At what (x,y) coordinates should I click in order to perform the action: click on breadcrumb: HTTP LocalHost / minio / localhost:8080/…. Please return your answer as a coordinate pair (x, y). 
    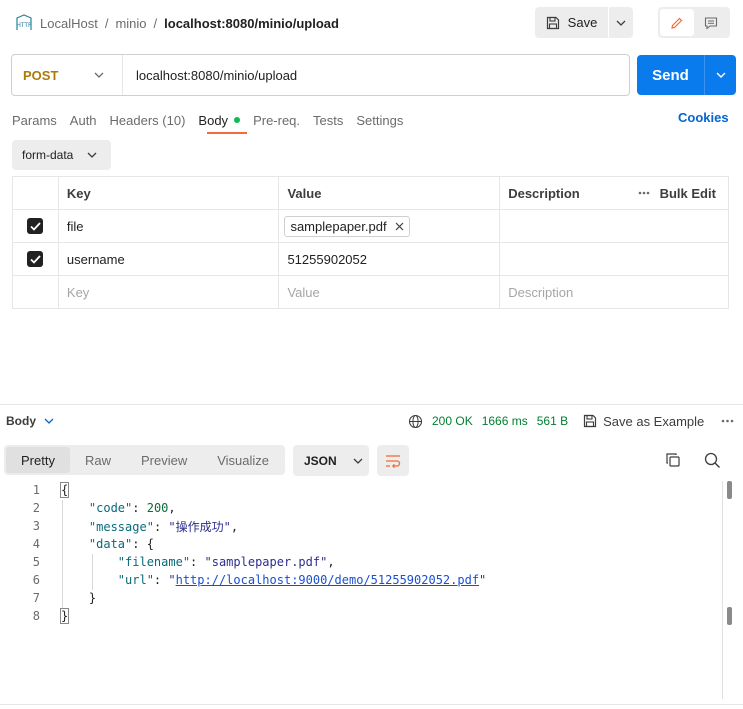
    Looking at the image, I should click on (176, 23).